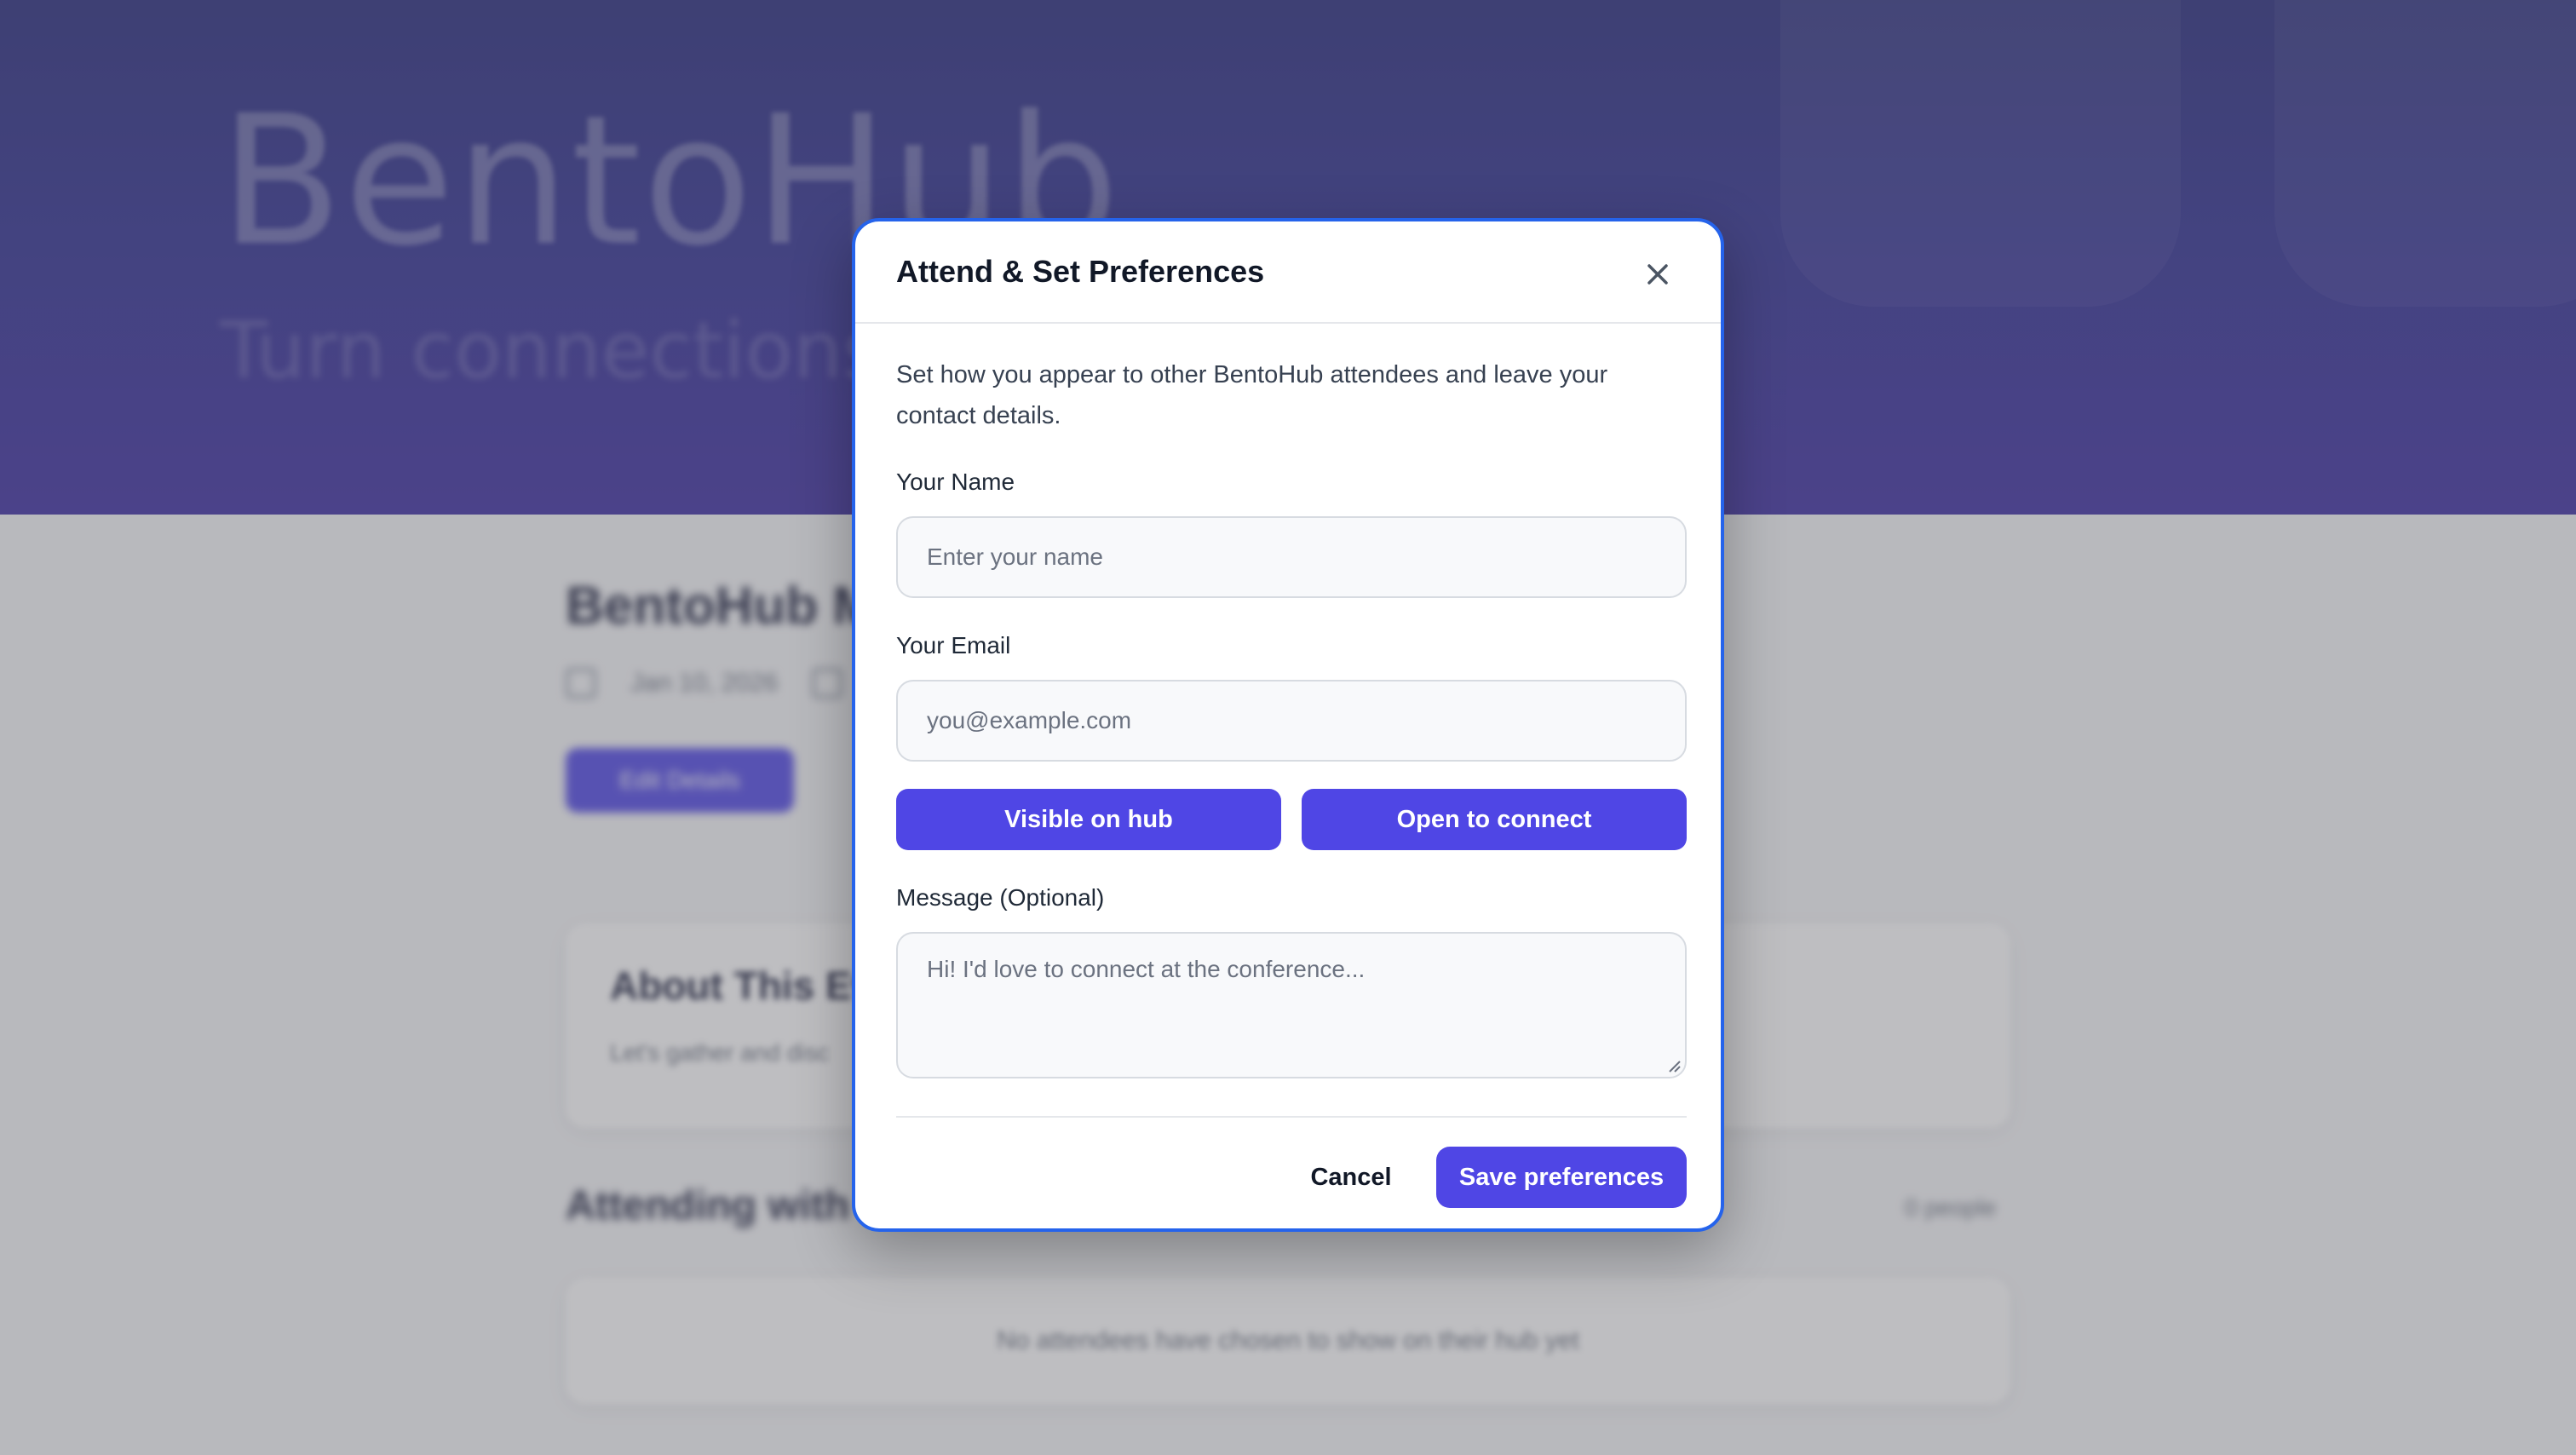 The height and width of the screenshot is (1455, 2576). What do you see at coordinates (1674, 1065) in the screenshot?
I see `resize-handle-icon` at bounding box center [1674, 1065].